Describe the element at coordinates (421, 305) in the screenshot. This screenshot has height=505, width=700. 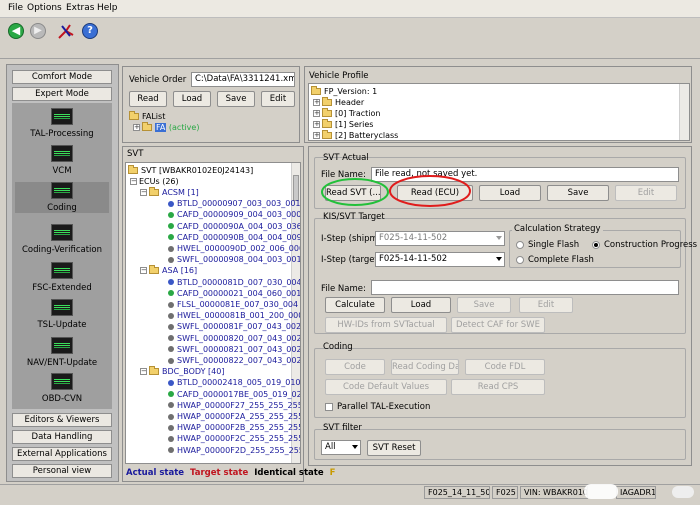
I see `kis-load-button: Load` at that location.